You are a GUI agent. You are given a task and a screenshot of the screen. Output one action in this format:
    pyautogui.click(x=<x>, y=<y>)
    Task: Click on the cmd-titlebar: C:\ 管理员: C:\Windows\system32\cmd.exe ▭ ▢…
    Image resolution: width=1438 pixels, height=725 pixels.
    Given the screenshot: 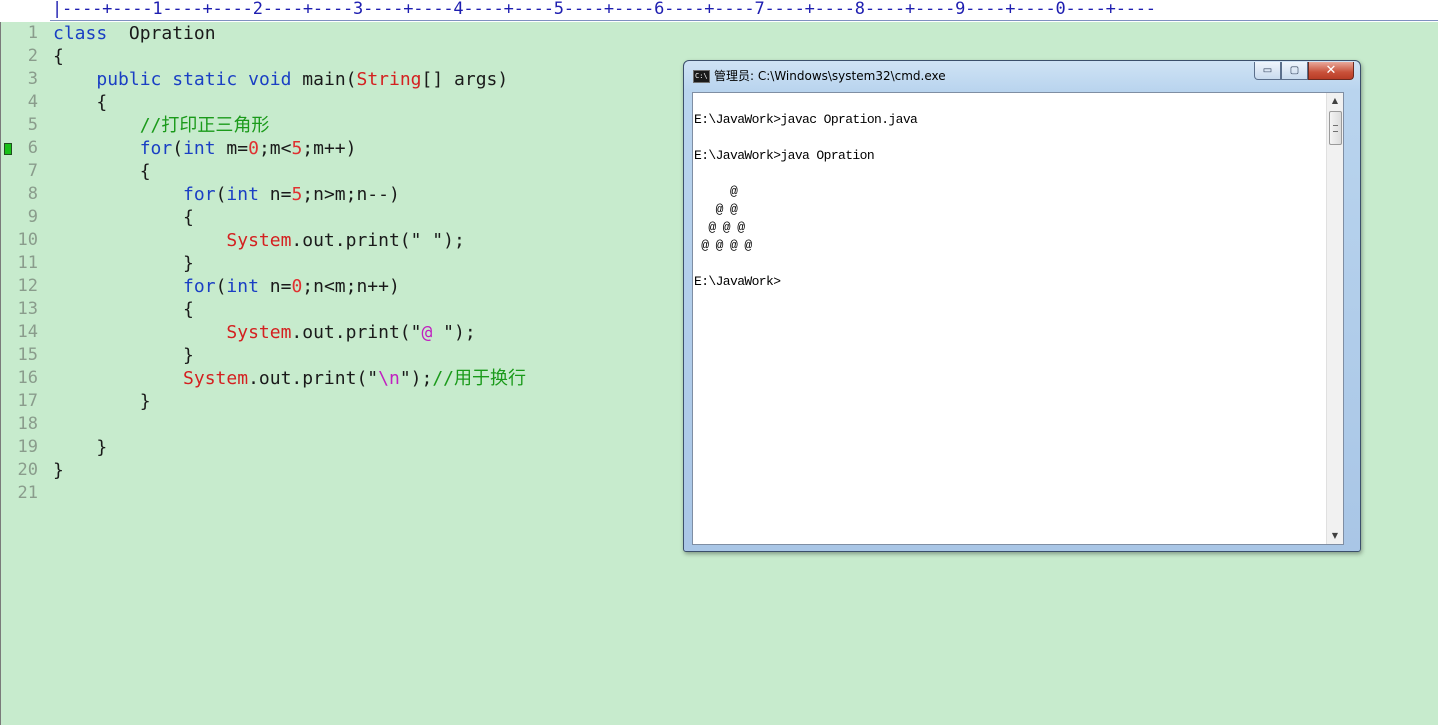 What is the action you would take?
    pyautogui.click(x=1022, y=76)
    